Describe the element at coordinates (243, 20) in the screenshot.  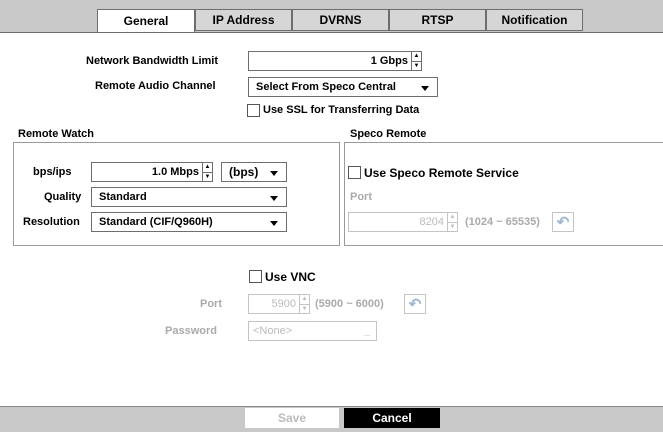
I see `tab-ip-address: IP Address` at that location.